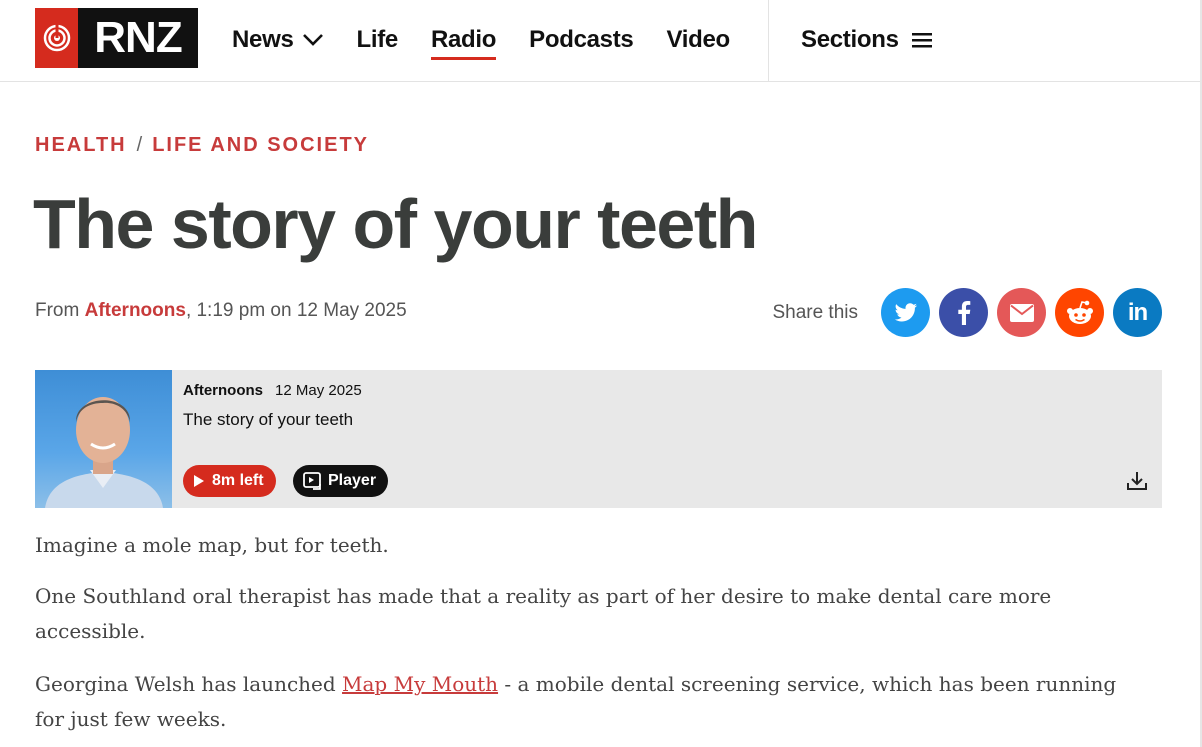  I want to click on open-player-label: Player, so click(352, 480).